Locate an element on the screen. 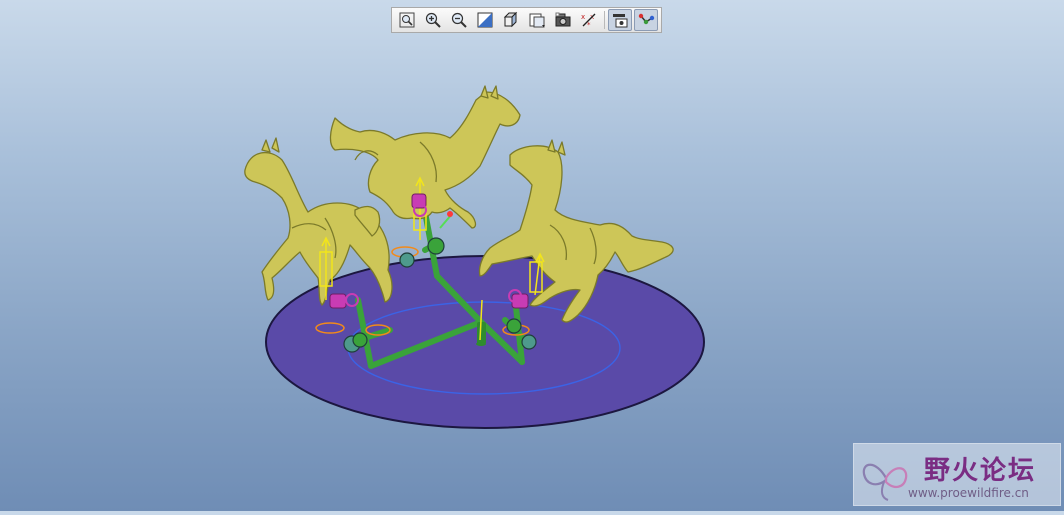  butterfly-logo-icon is located at coordinates (885, 482).